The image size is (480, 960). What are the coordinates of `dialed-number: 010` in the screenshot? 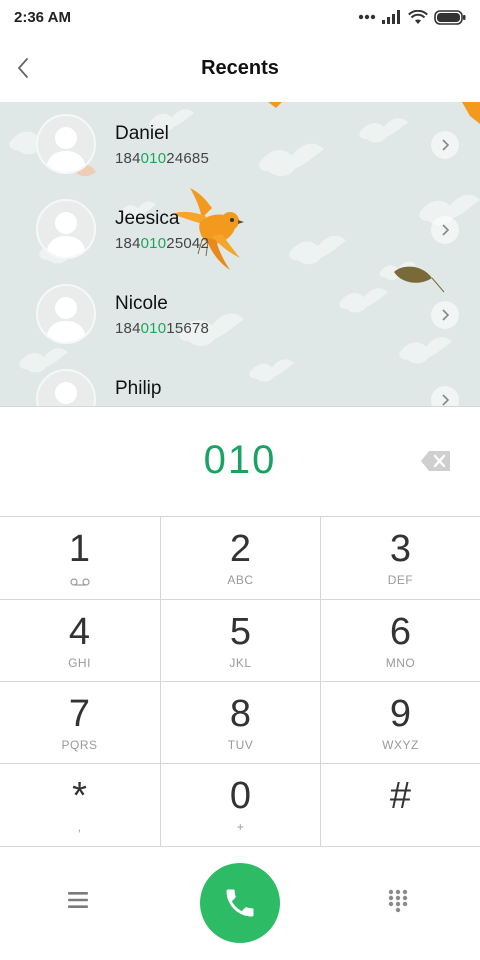 It's located at (240, 460).